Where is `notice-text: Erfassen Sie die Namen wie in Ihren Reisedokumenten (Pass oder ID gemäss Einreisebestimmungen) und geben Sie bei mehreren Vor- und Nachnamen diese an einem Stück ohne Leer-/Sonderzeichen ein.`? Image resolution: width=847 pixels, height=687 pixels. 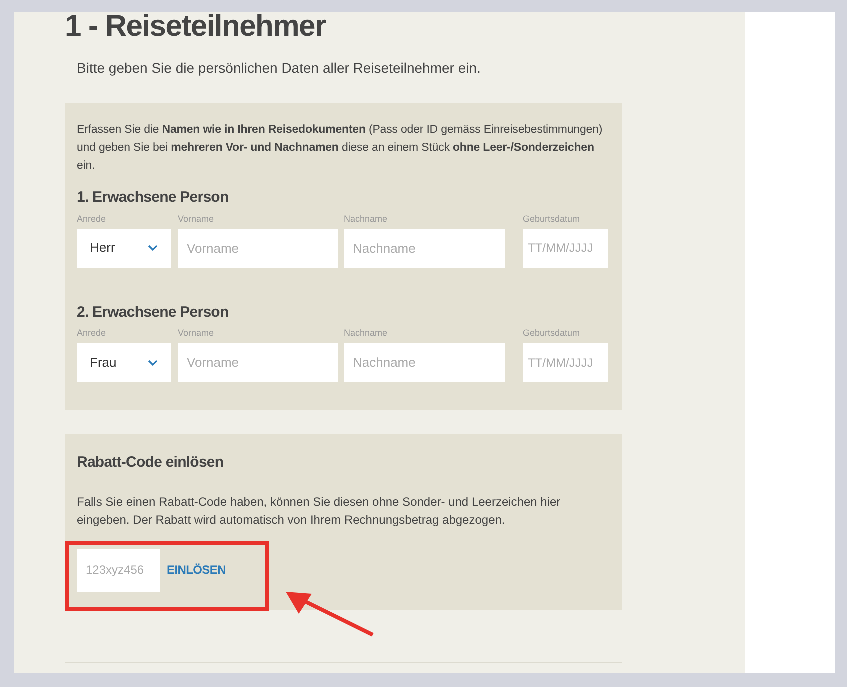 notice-text: Erfassen Sie die Namen wie in Ihren Reisedokumenten (Pass oder ID gemäss Einreisebestimmungen) und geben Sie bei mehreren Vor- und Nachnamen diese an einem Stück ohne Leer-/Sonderzeichen ein. is located at coordinates (340, 148).